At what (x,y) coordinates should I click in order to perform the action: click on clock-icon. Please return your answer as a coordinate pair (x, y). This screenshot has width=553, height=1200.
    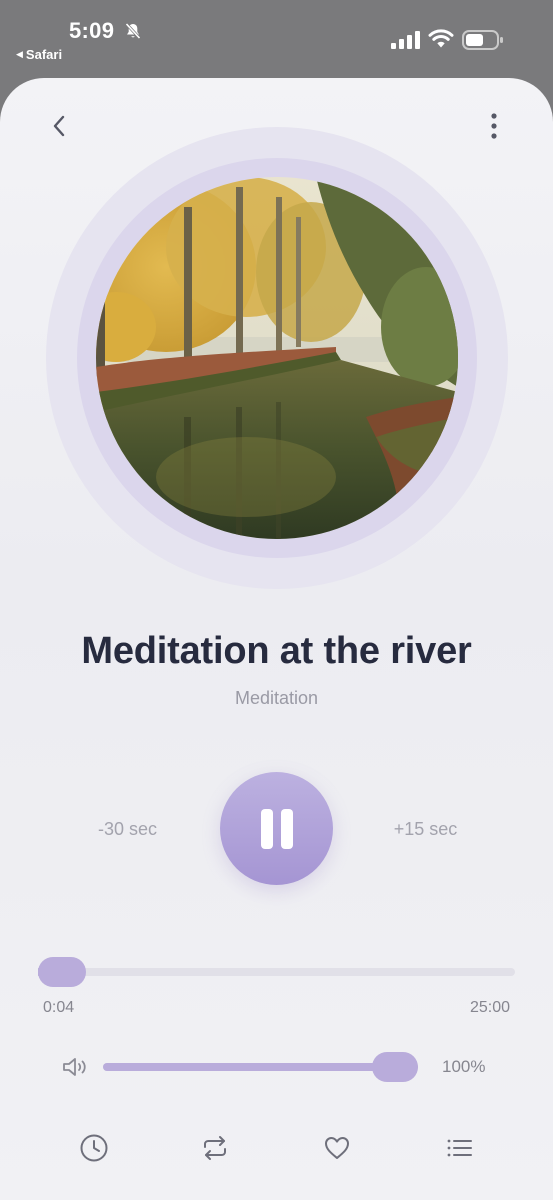
    Looking at the image, I should click on (94, 1148).